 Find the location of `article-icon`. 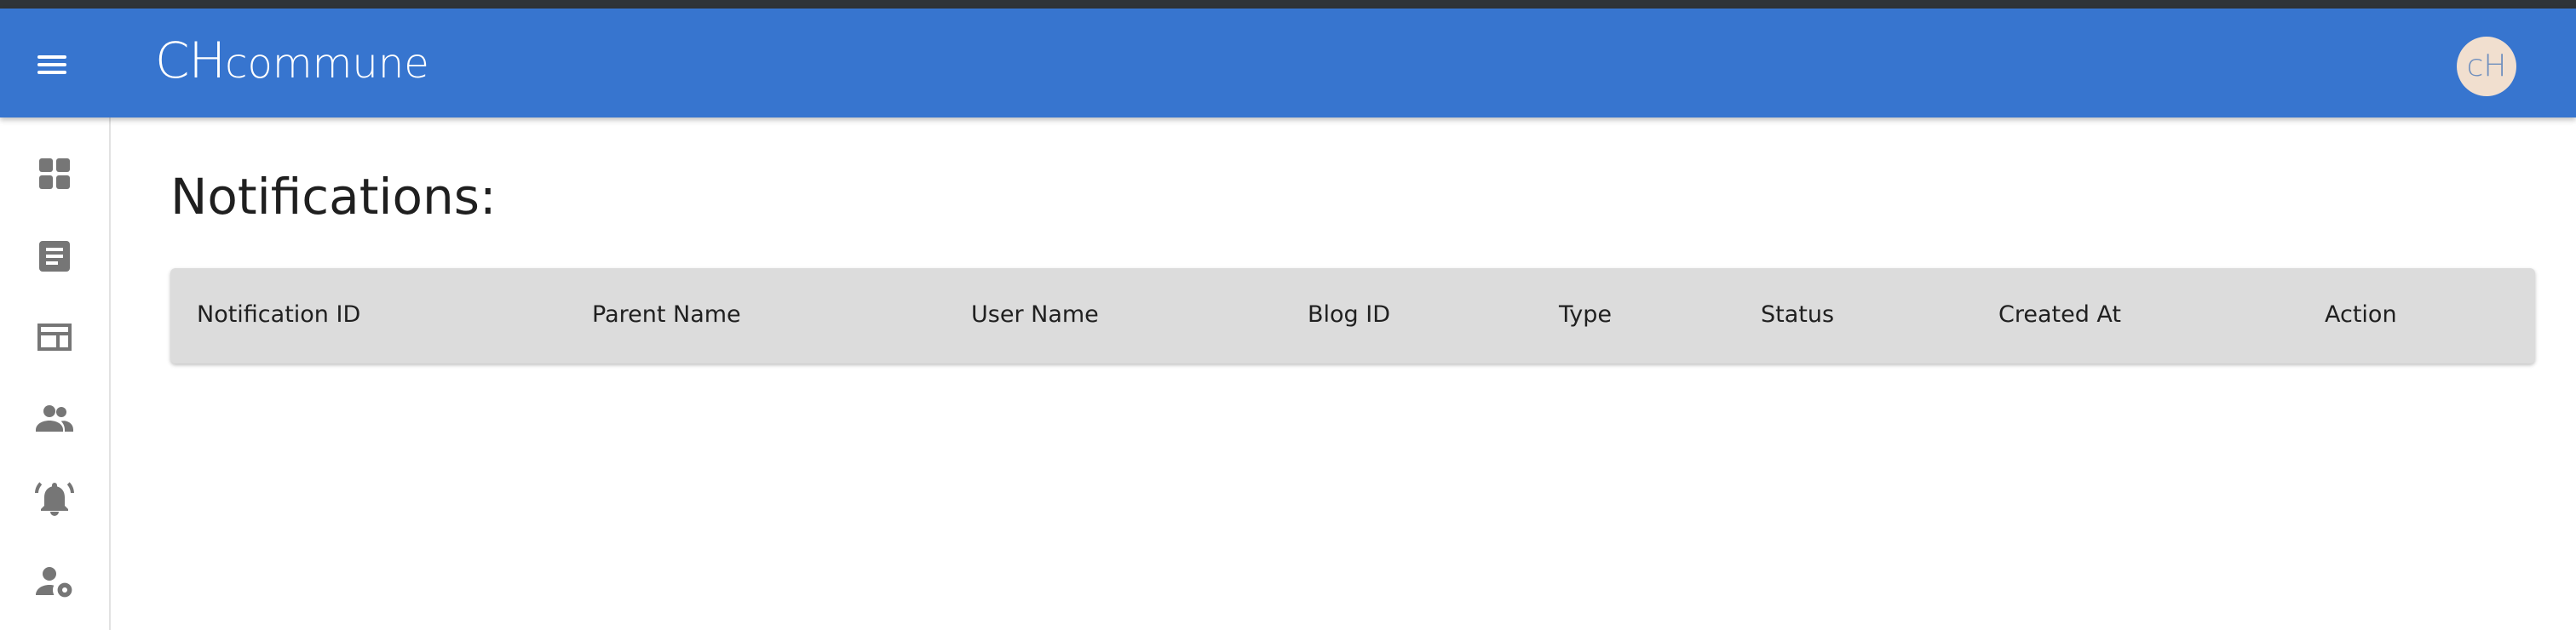

article-icon is located at coordinates (55, 256).